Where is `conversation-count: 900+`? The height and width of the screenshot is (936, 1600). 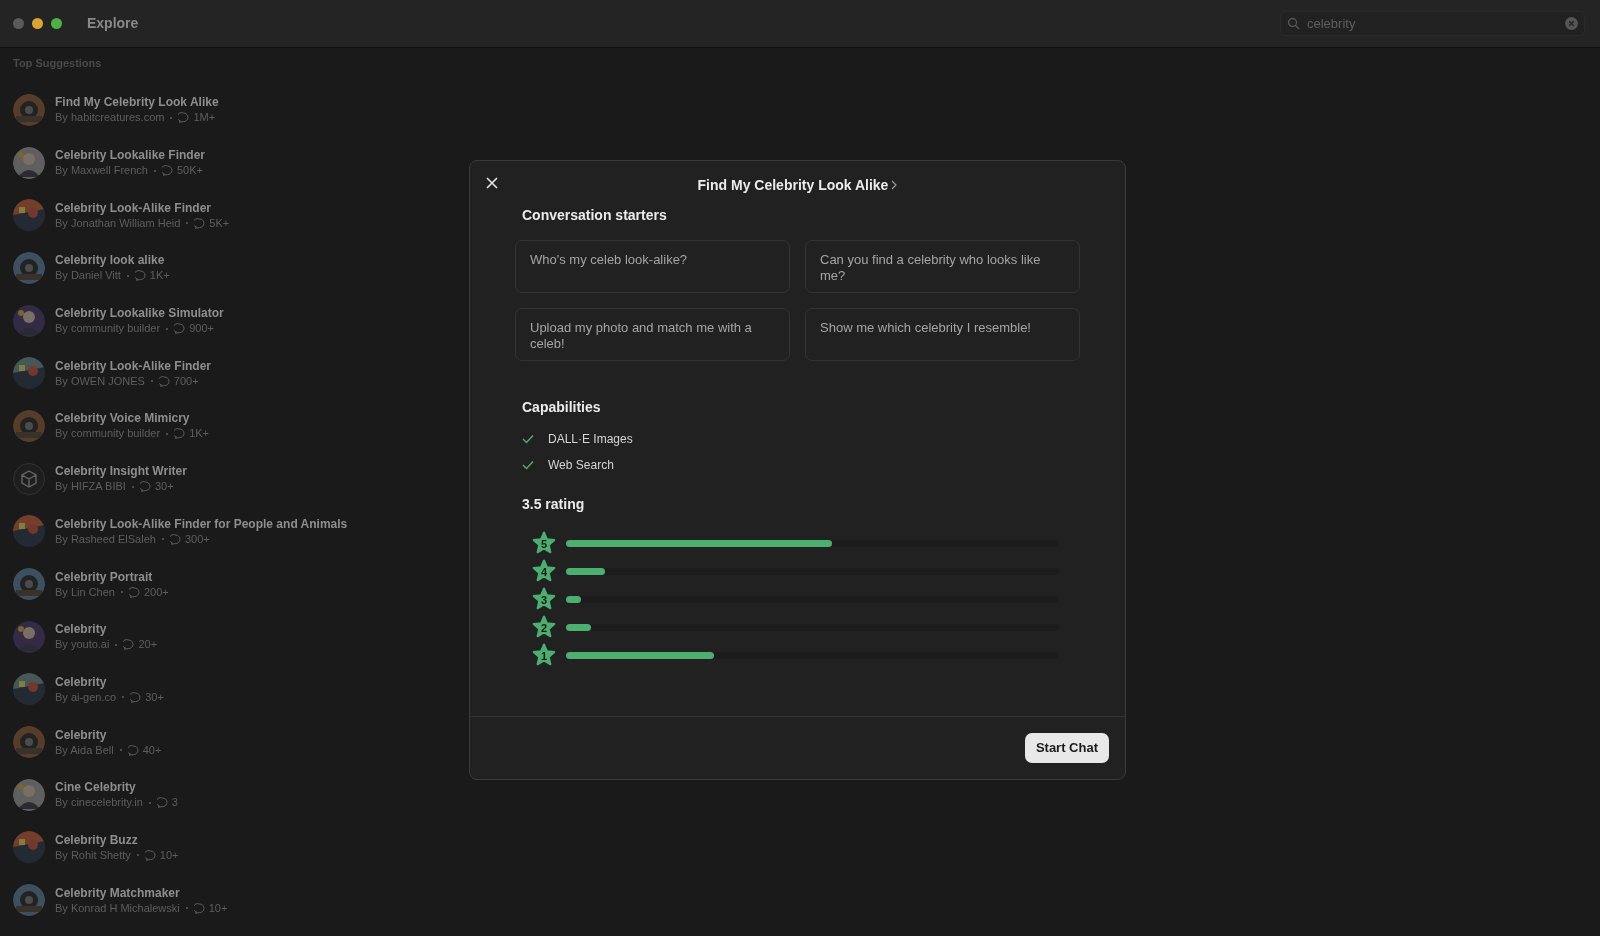 conversation-count: 900+ is located at coordinates (201, 329).